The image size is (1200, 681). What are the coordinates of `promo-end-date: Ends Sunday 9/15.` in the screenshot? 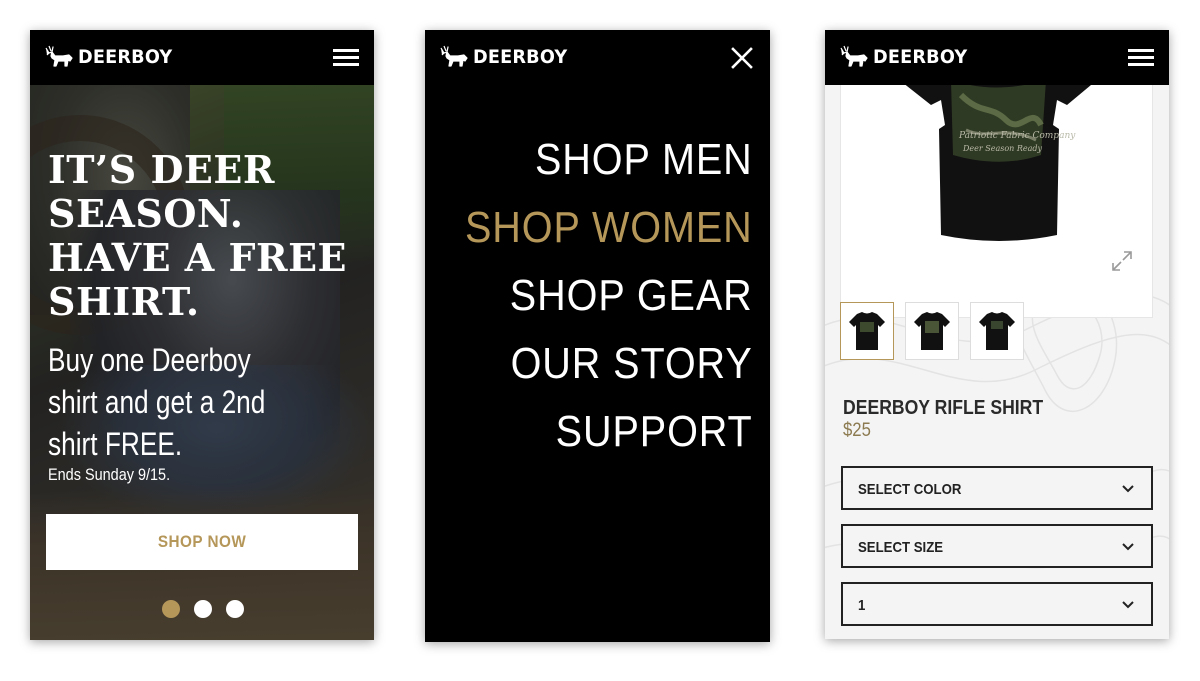 It's located at (109, 474).